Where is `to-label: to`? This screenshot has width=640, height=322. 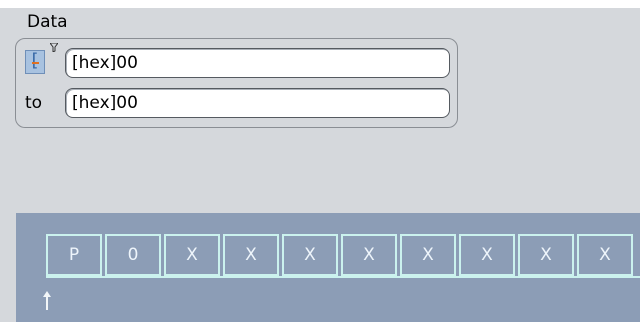 to-label: to is located at coordinates (34, 103).